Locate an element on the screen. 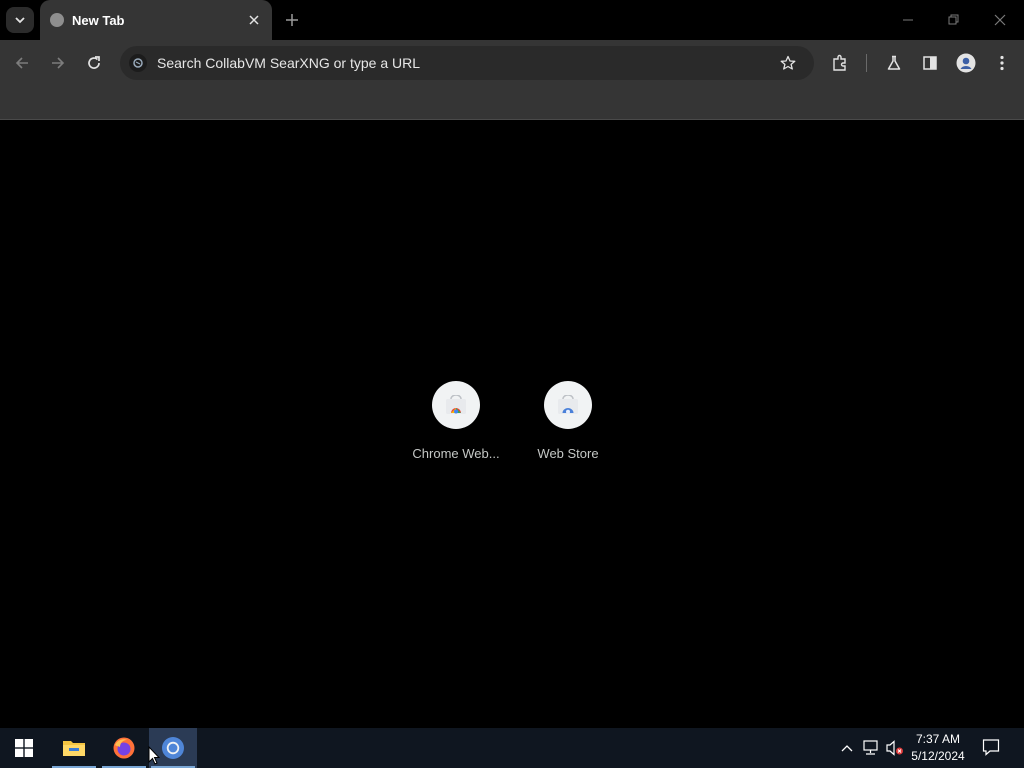 The width and height of the screenshot is (1024, 768). chevron-up-icon is located at coordinates (847, 748).